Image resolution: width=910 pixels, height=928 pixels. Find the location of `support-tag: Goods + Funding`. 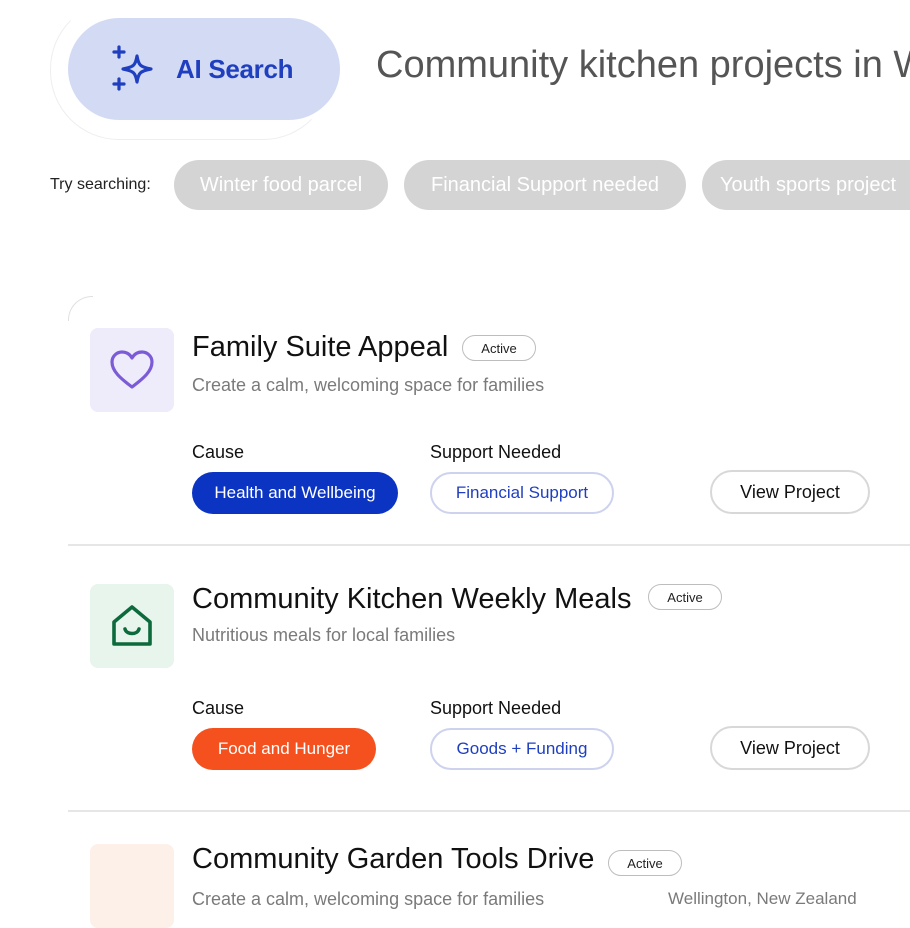

support-tag: Goods + Funding is located at coordinates (522, 749).